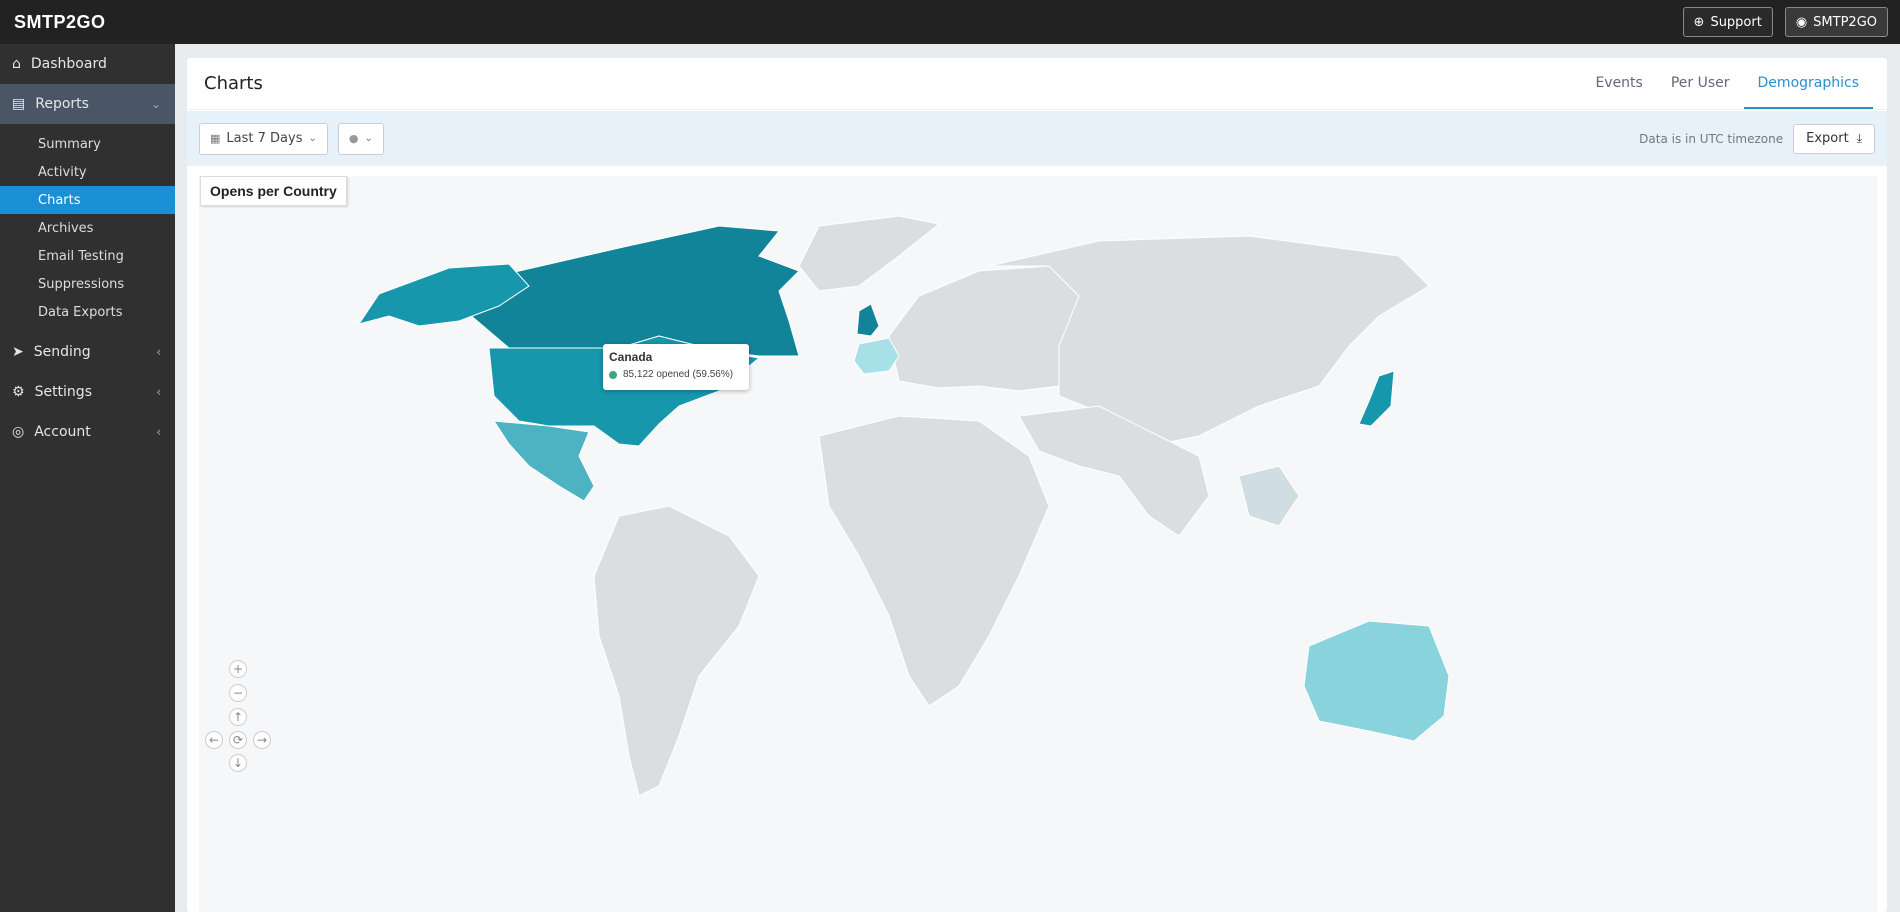 This screenshot has height=912, width=1900. What do you see at coordinates (18, 432) in the screenshot?
I see `user-circle-icon: ◎` at bounding box center [18, 432].